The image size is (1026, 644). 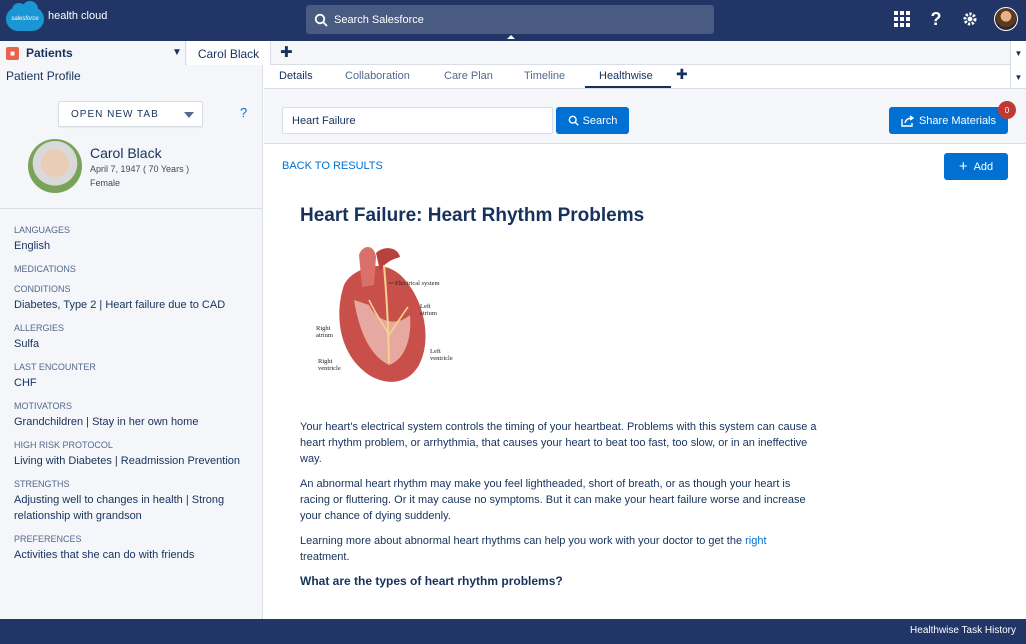 What do you see at coordinates (134, 239) in the screenshot?
I see `field-languages: LANGUAGES English` at bounding box center [134, 239].